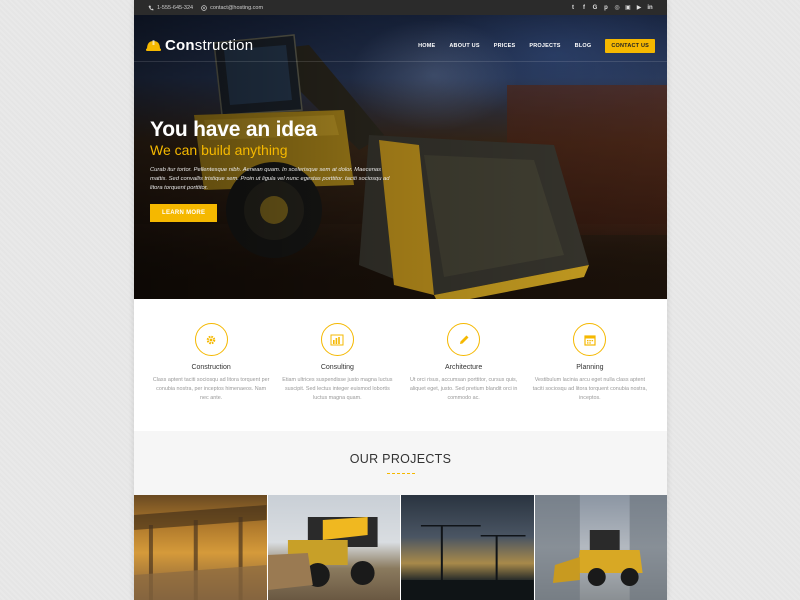  Describe the element at coordinates (650, 8) in the screenshot. I see `linkedin-icon: in` at that location.